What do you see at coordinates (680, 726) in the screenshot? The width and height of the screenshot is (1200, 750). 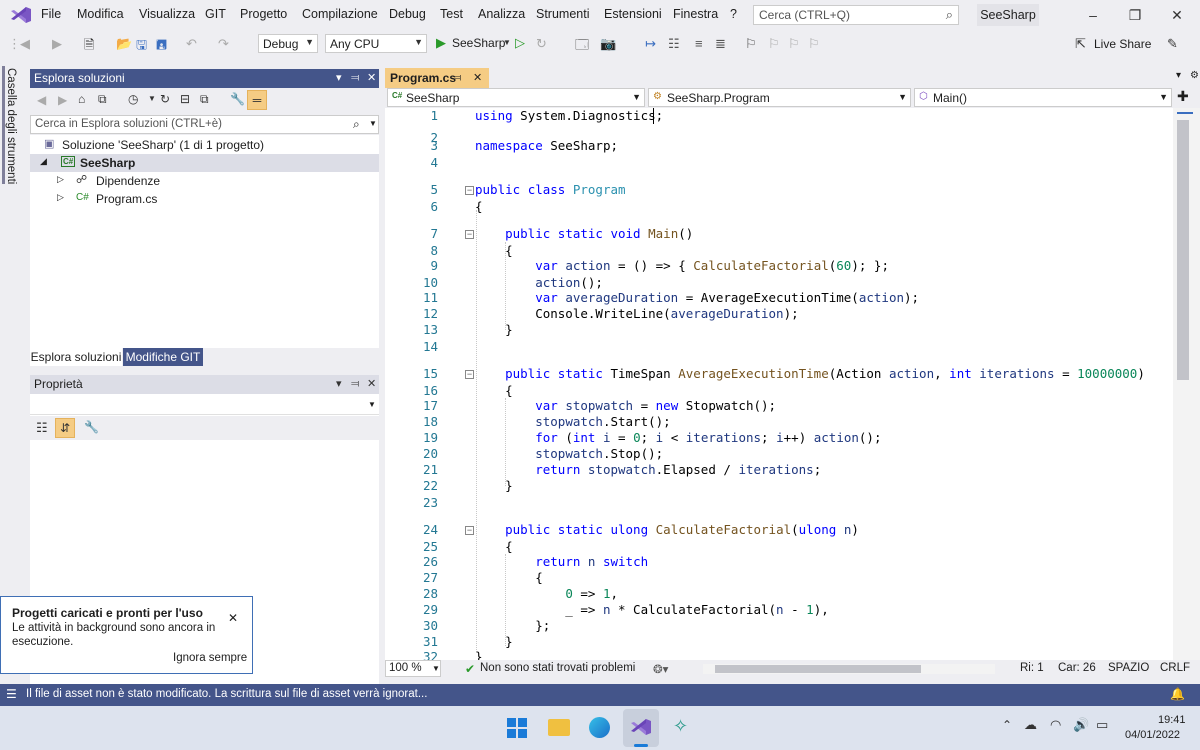 I see `vs-installer-icon: ✧` at bounding box center [680, 726].